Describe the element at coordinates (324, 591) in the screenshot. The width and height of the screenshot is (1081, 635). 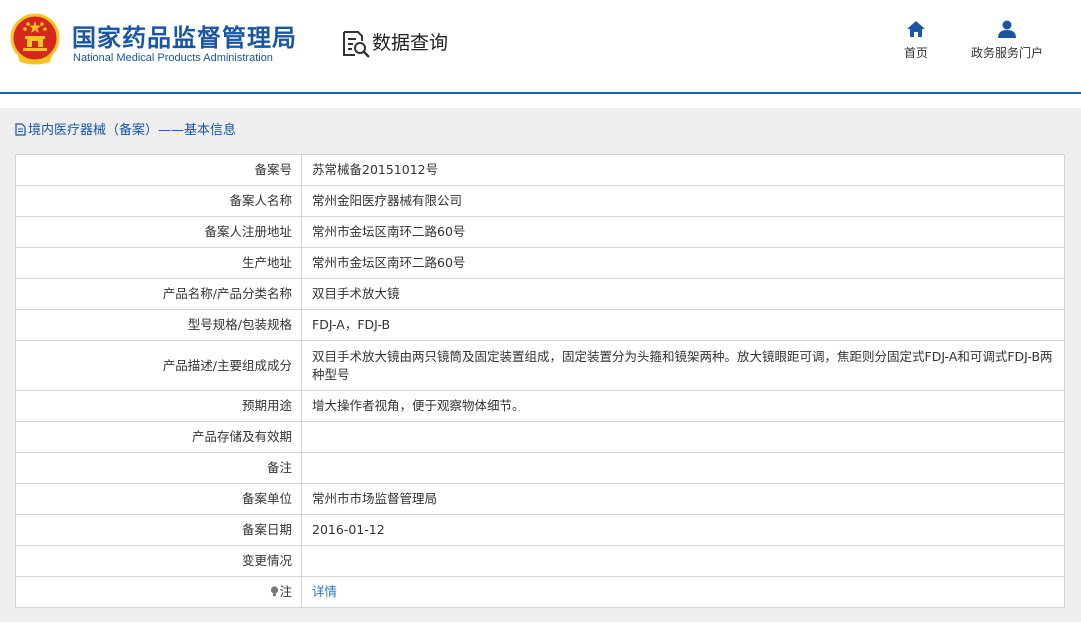
I see `details-link: 详情` at that location.